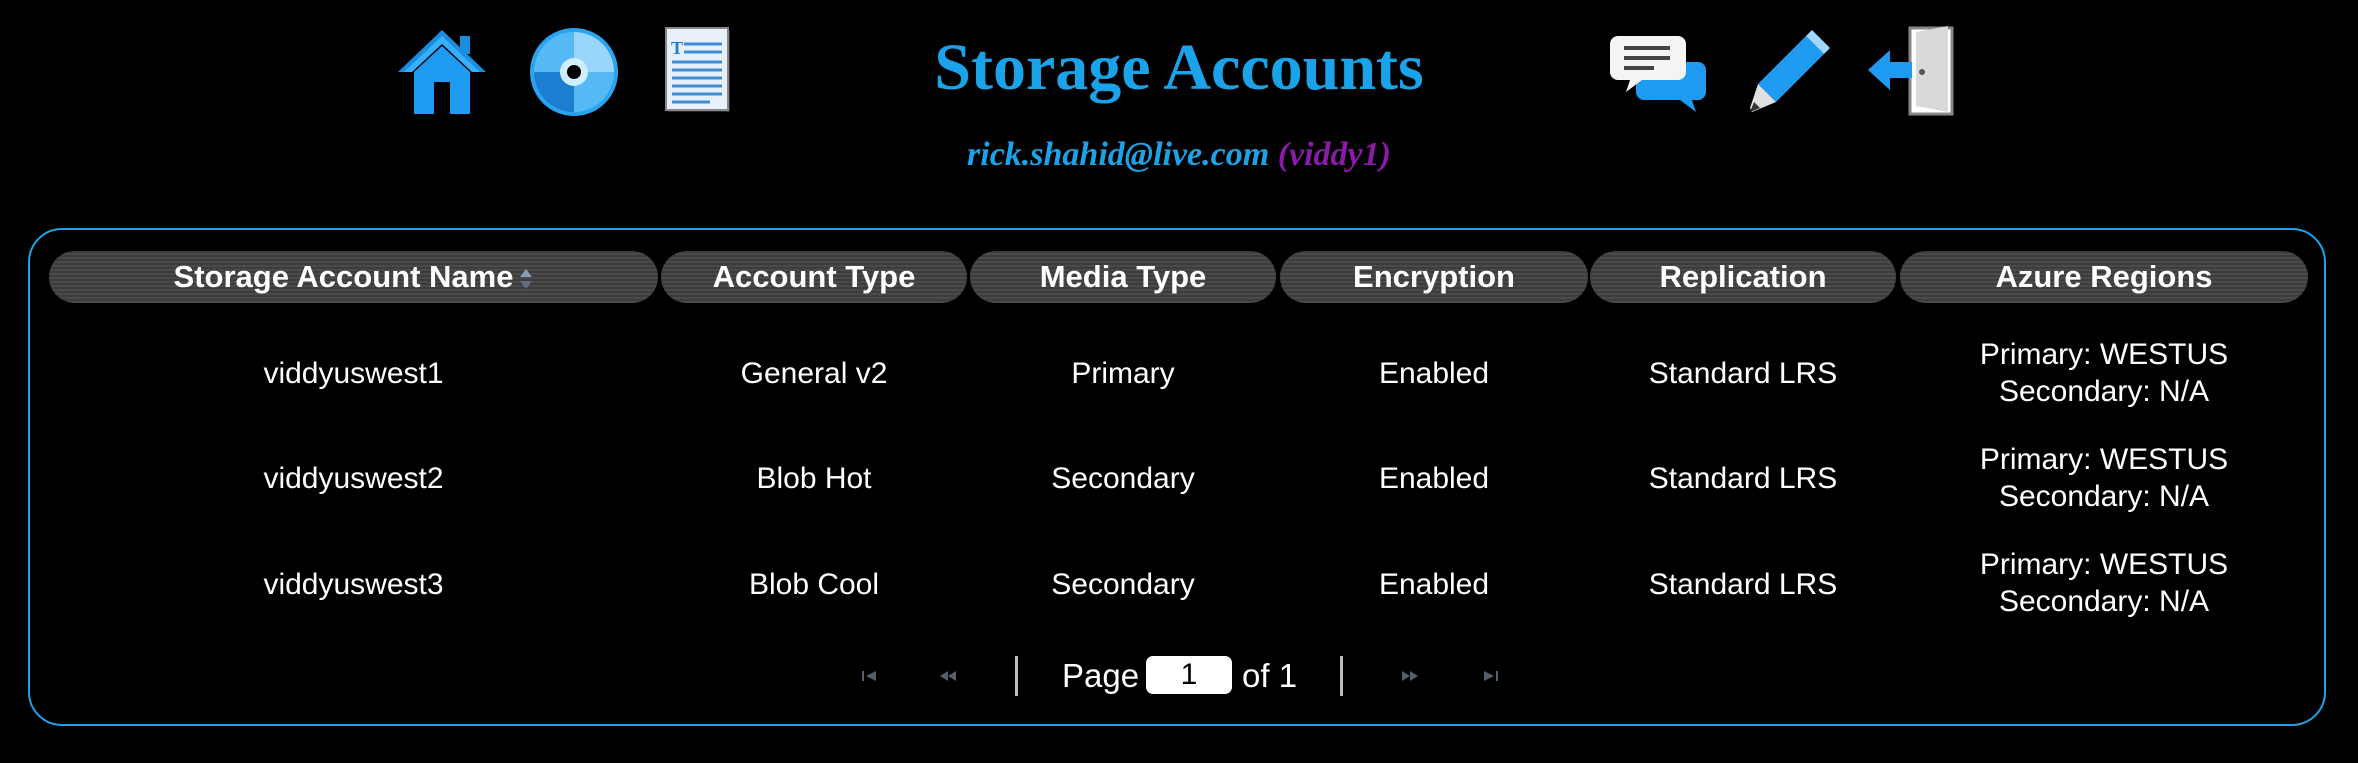 This screenshot has height=763, width=2358. Describe the element at coordinates (1434, 277) in the screenshot. I see `column-header-encryption: Encryption` at that location.